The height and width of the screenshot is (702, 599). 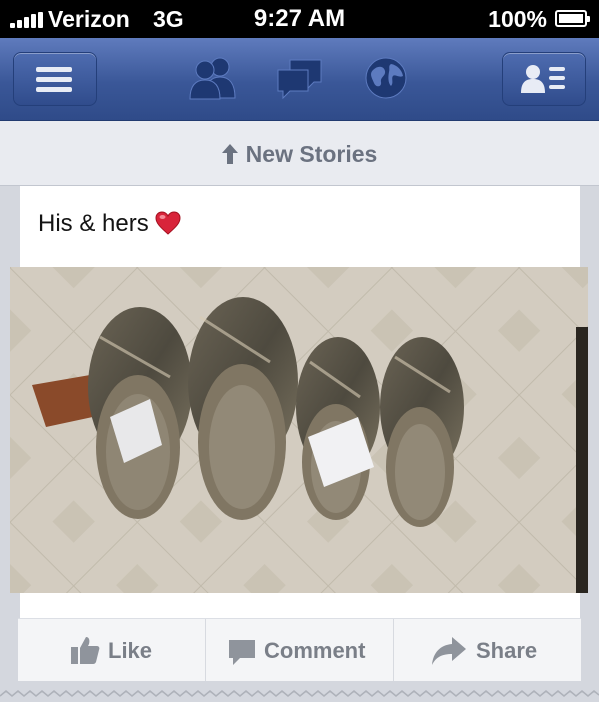 What do you see at coordinates (572, 18) in the screenshot?
I see `battery-icon` at bounding box center [572, 18].